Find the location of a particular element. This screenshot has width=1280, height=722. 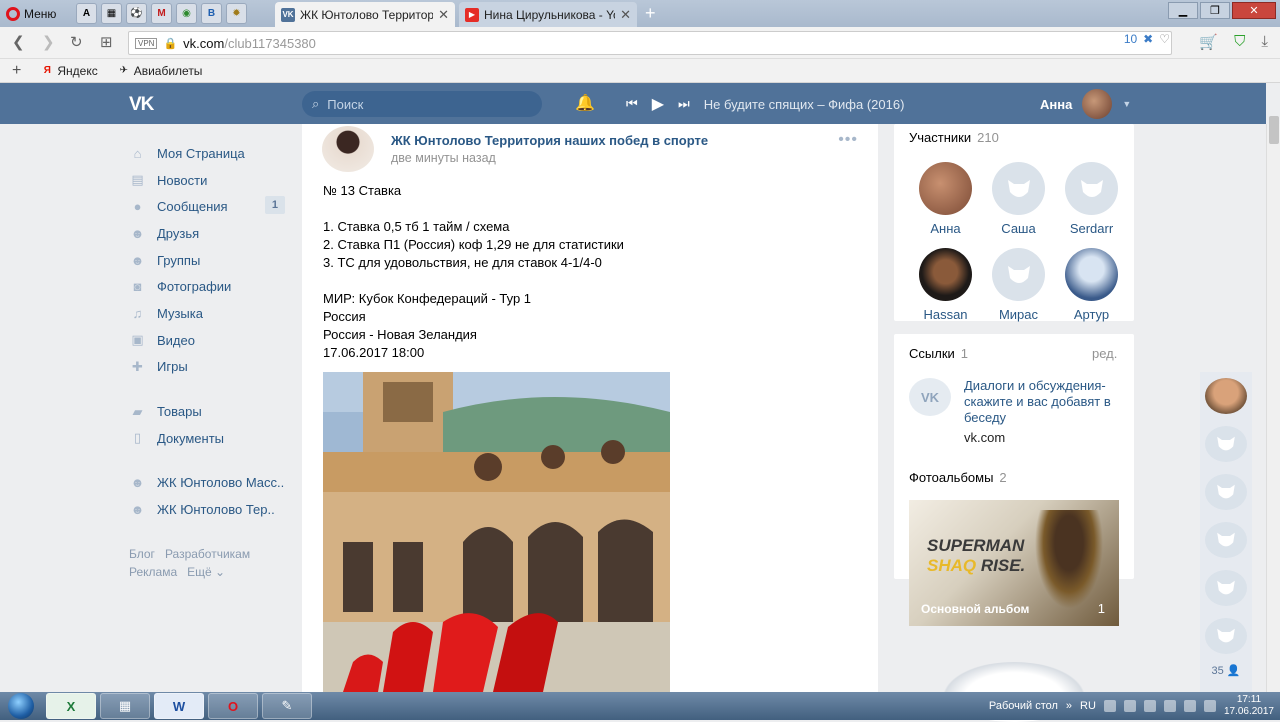

album-cover: SUPERMAN SHAQ RISE. Основной альбом 1 is located at coordinates (1014, 563).